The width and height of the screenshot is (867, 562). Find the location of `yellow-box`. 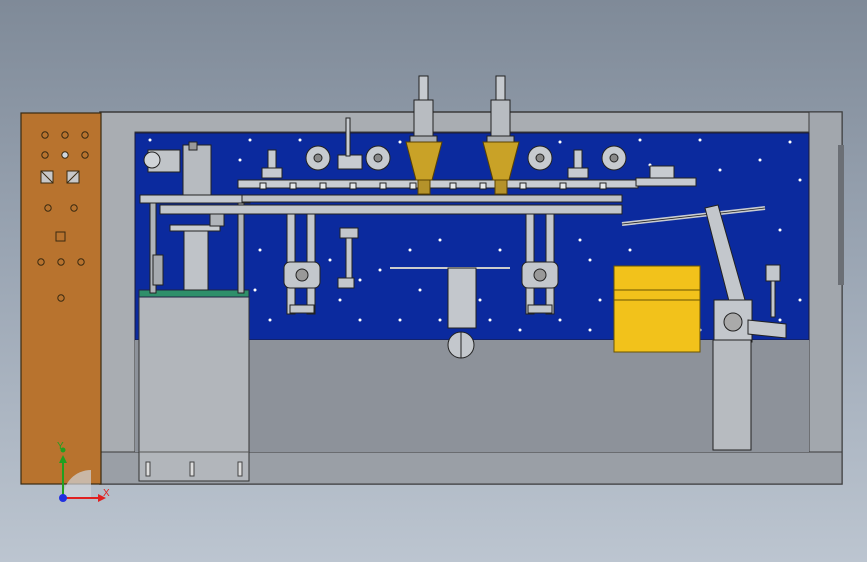

yellow-box is located at coordinates (657, 309).